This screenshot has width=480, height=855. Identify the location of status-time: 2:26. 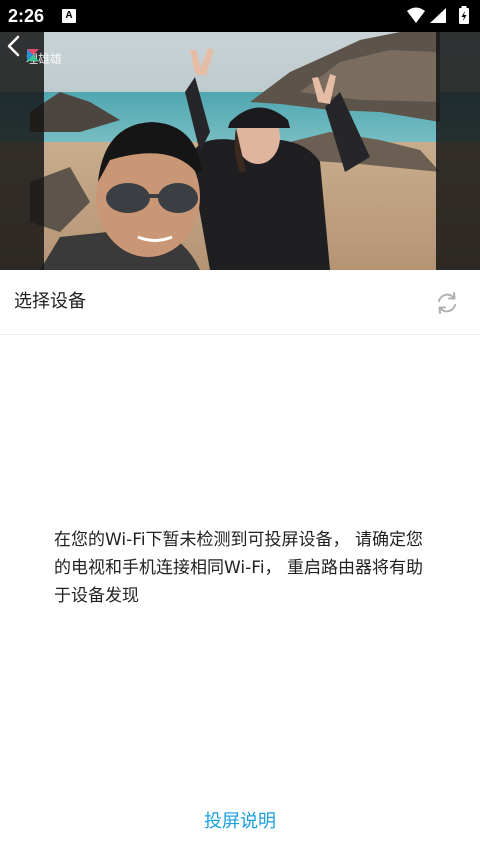
(26, 16).